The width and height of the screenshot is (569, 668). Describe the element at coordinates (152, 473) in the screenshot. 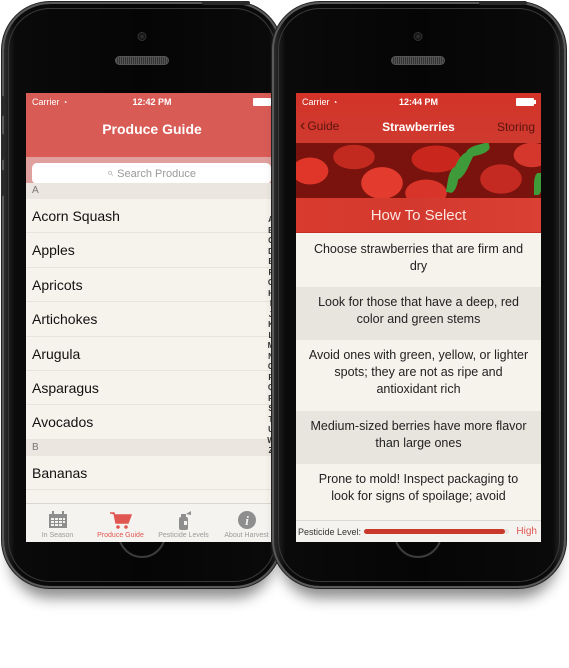

I see `list-item: Bananas` at that location.